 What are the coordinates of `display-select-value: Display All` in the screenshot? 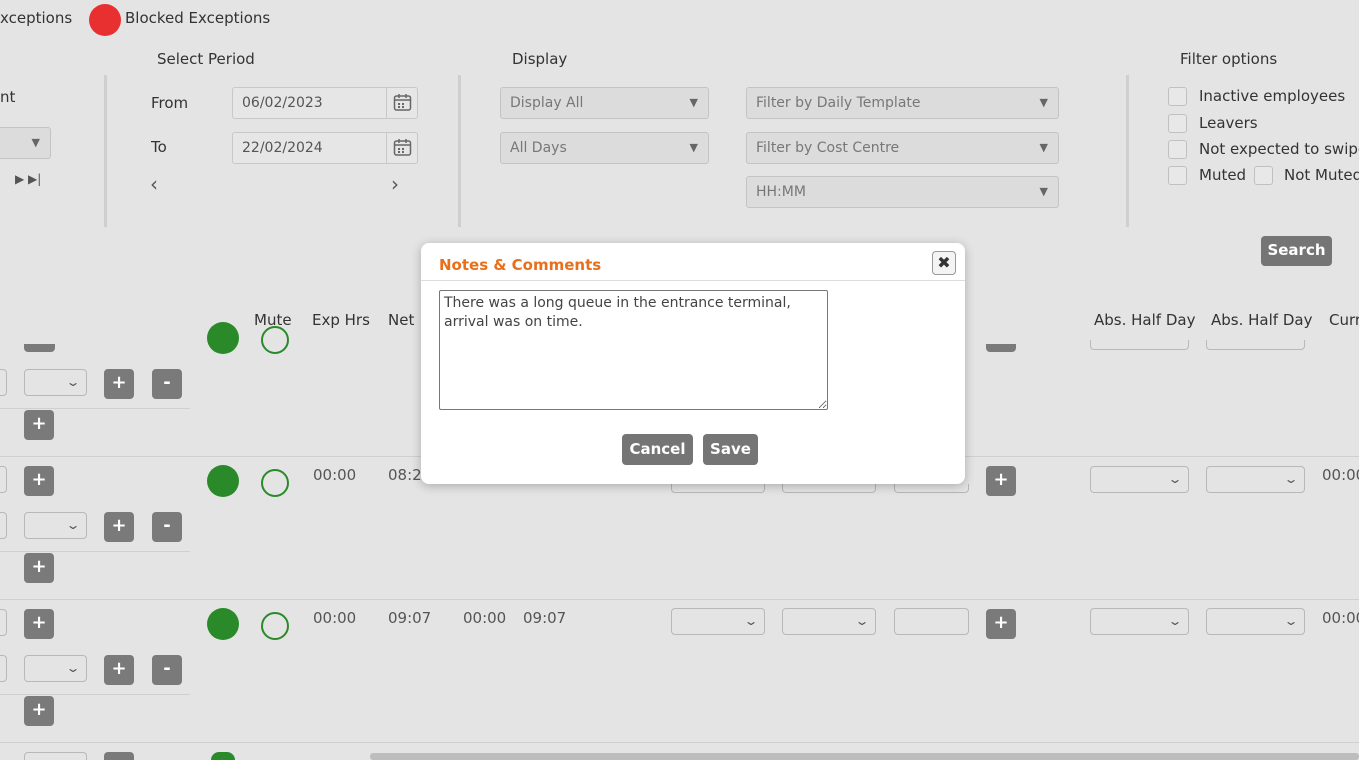 It's located at (547, 103).